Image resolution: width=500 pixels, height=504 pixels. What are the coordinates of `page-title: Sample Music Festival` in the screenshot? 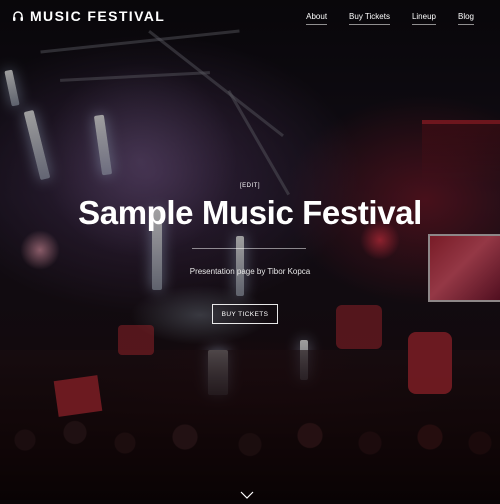 It's located at (250, 212).